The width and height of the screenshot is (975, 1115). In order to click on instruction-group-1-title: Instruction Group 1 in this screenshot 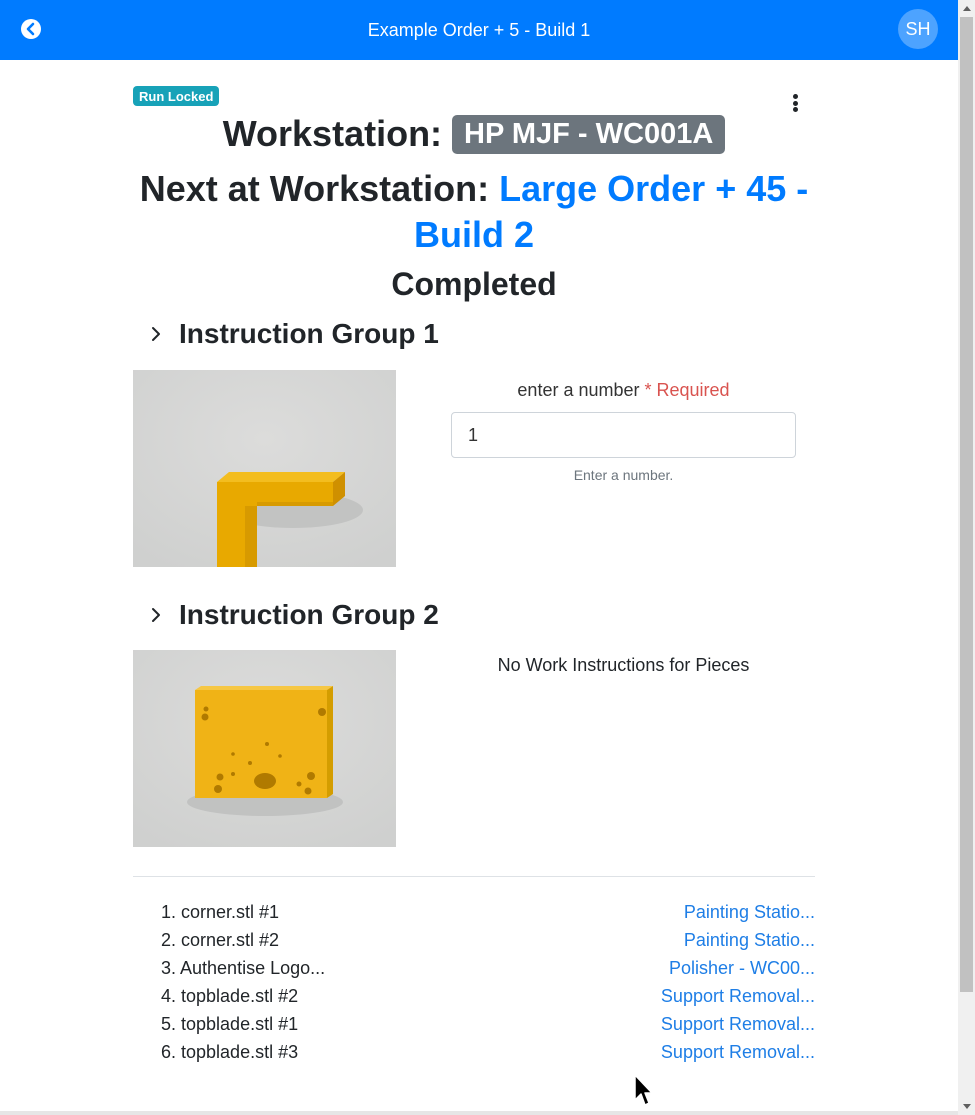, I will do `click(309, 333)`.